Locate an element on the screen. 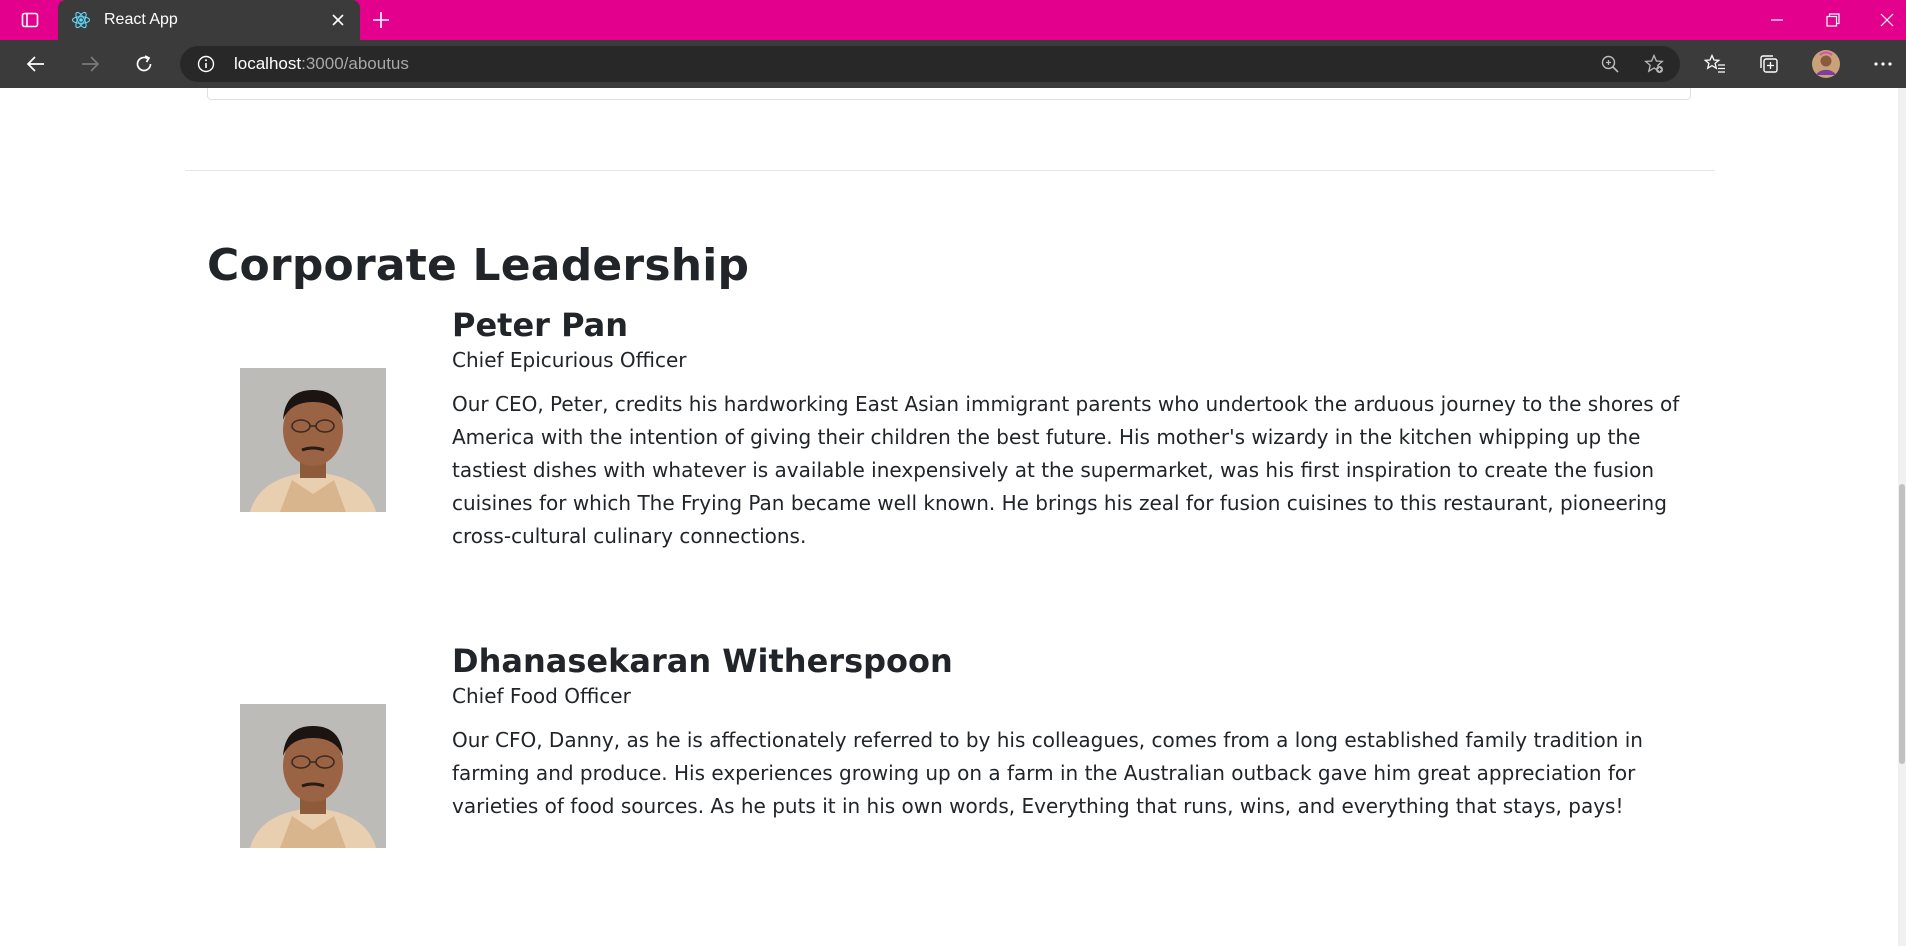  profile-avatar is located at coordinates (1826, 64).